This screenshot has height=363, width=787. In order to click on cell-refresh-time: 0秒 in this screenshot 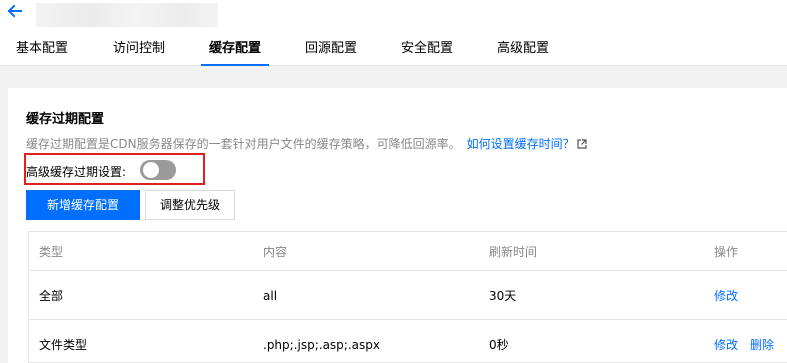, I will do `click(499, 345)`.